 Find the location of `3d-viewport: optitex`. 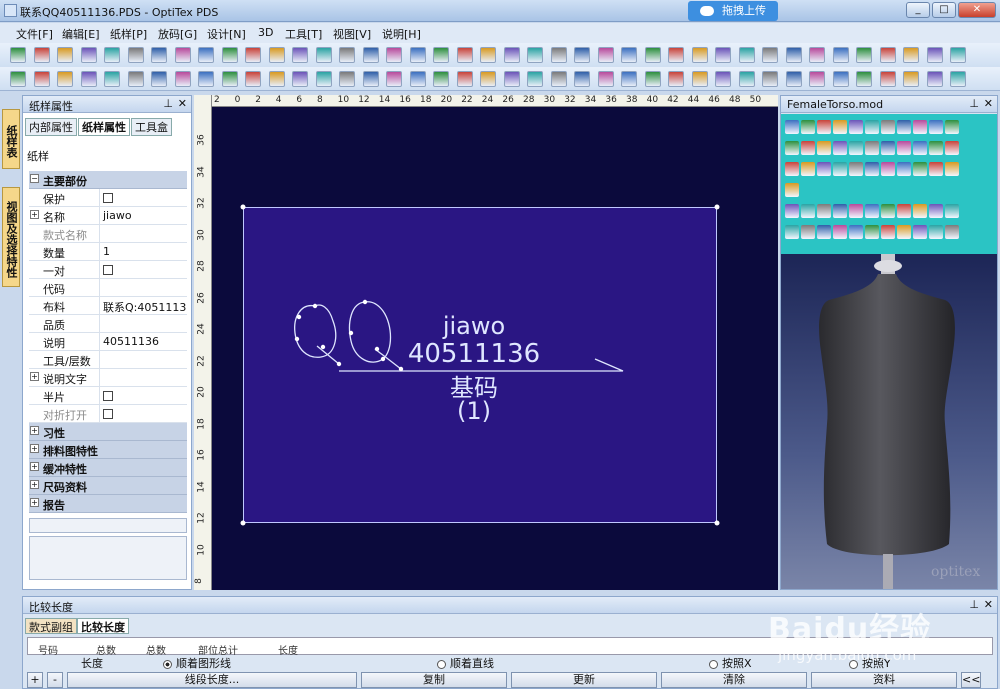

3d-viewport: optitex is located at coordinates (889, 421).